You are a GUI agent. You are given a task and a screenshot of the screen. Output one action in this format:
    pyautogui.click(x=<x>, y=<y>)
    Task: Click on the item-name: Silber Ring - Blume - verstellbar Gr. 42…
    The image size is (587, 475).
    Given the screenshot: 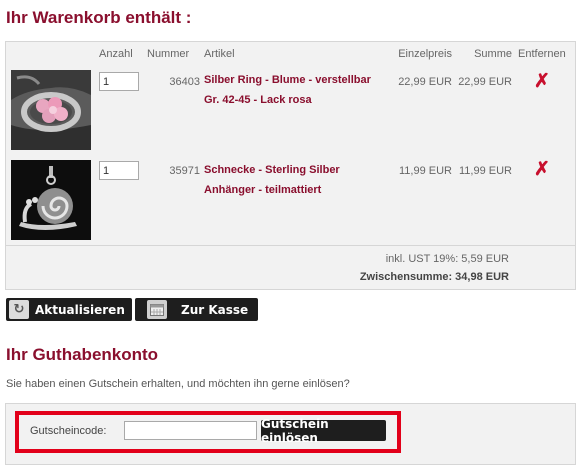 What is the action you would take?
    pyautogui.click(x=299, y=90)
    